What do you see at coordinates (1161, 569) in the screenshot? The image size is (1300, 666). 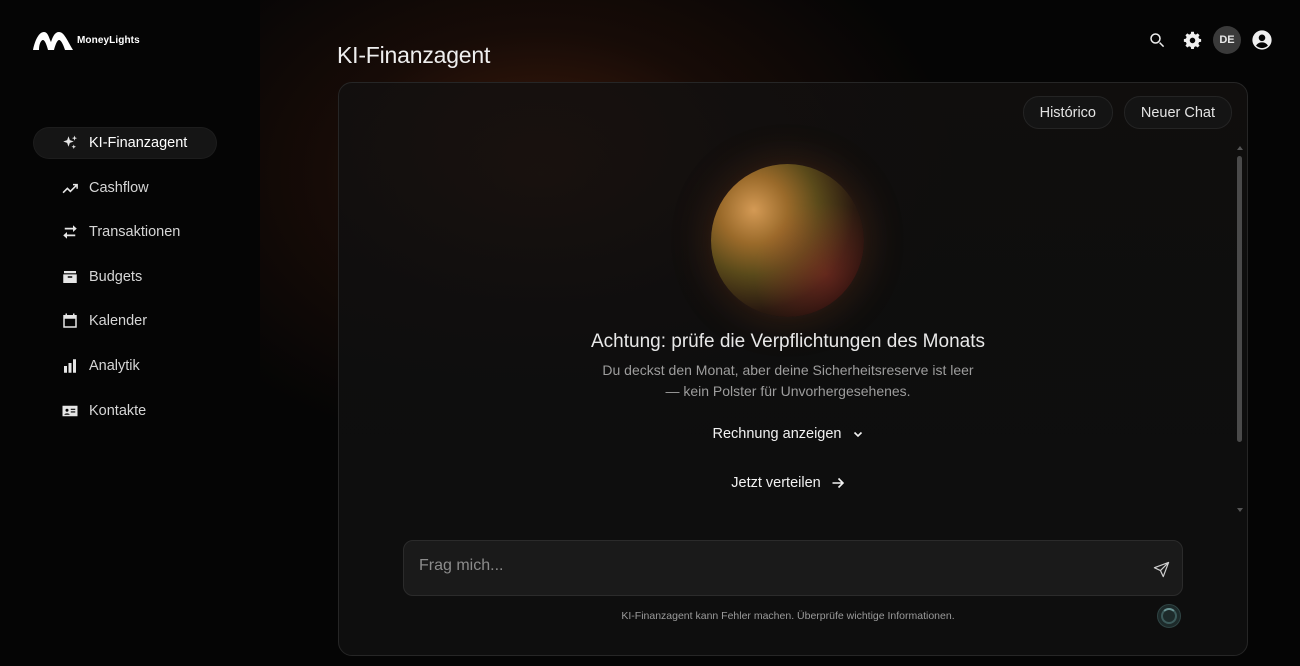 I see `send-icon` at bounding box center [1161, 569].